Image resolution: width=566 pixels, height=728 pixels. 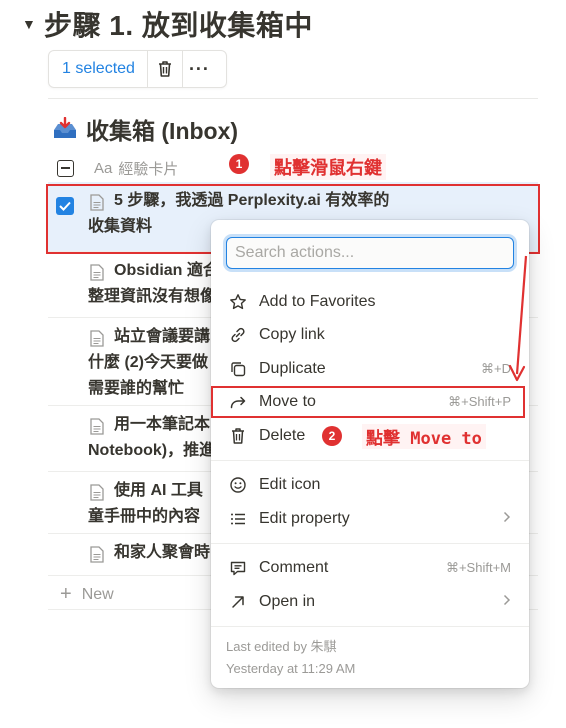 I want to click on step-1-badge: 1, so click(x=239, y=164).